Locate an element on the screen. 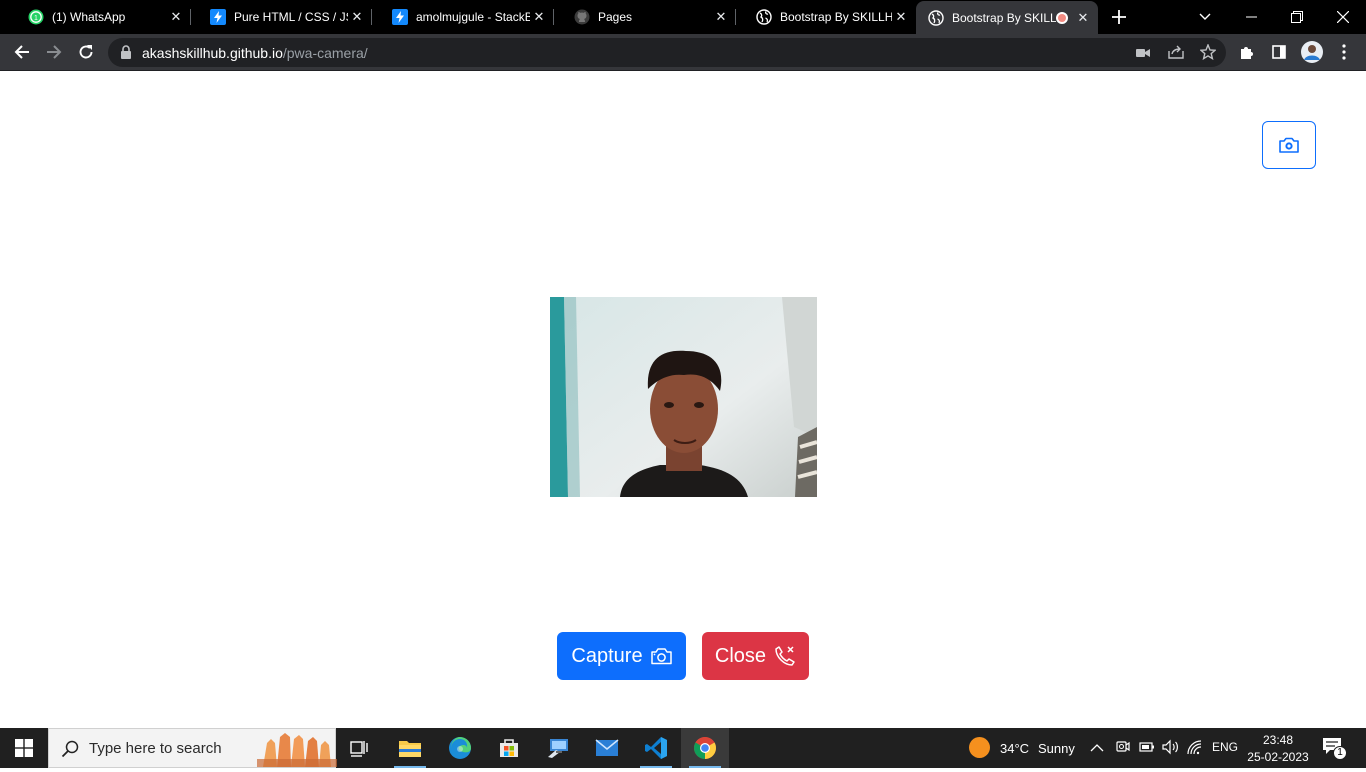 The image size is (1366, 772). chevron-down-icon is located at coordinates (1205, 16).